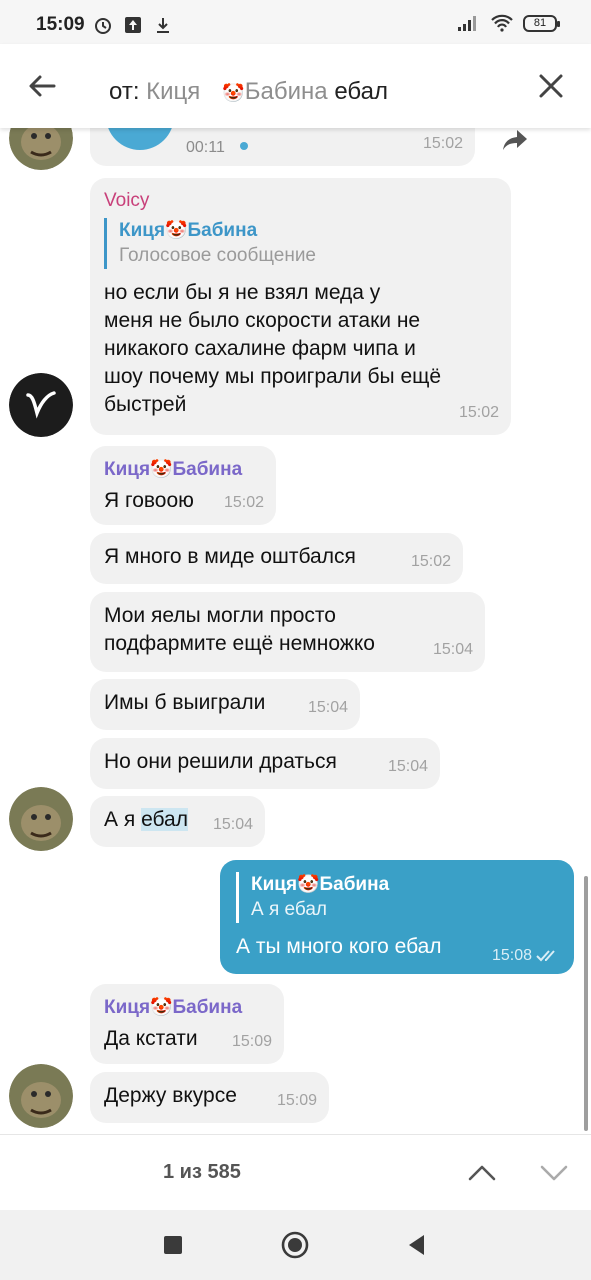  I want to click on scrollbar, so click(586, 1003).